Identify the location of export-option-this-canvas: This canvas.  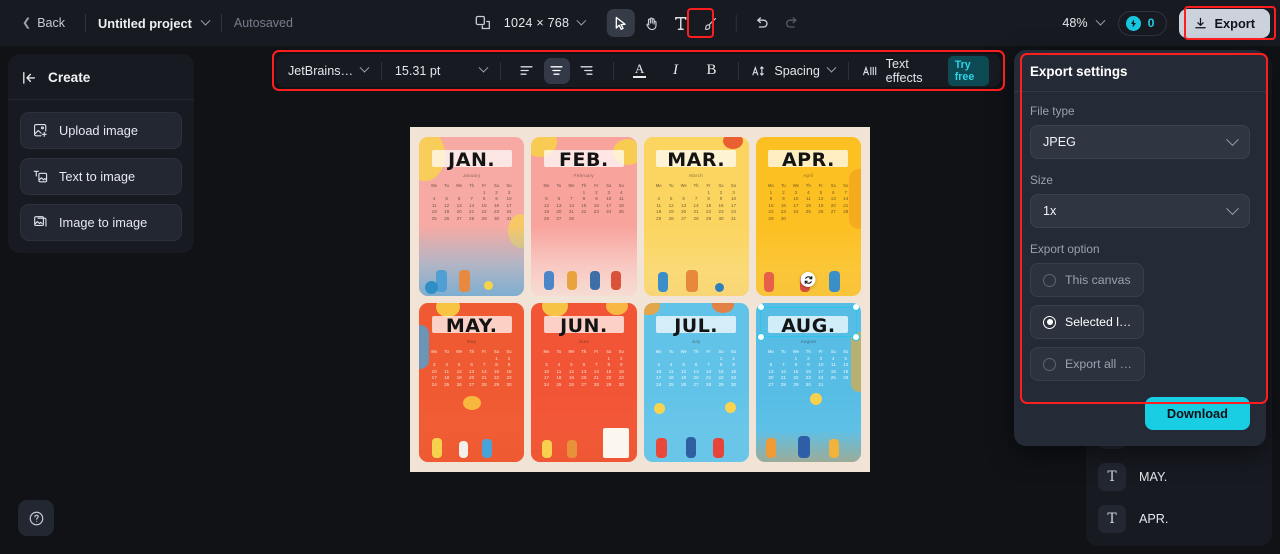
(1087, 280).